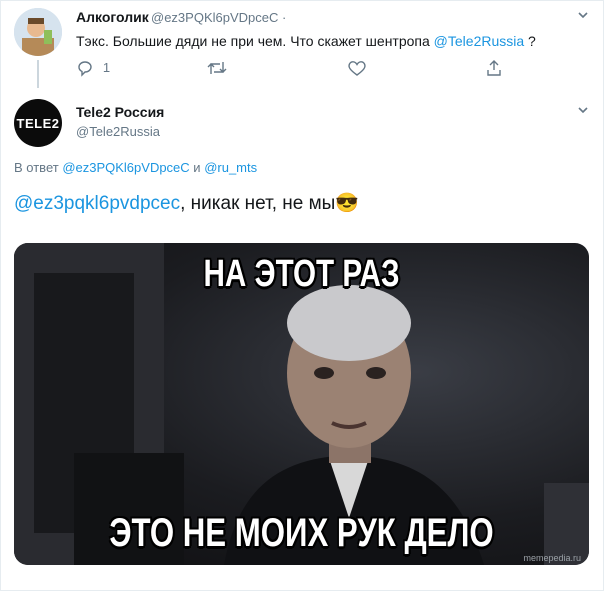 This screenshot has width=604, height=591. What do you see at coordinates (106, 67) in the screenshot?
I see `reply-count: 1` at bounding box center [106, 67].